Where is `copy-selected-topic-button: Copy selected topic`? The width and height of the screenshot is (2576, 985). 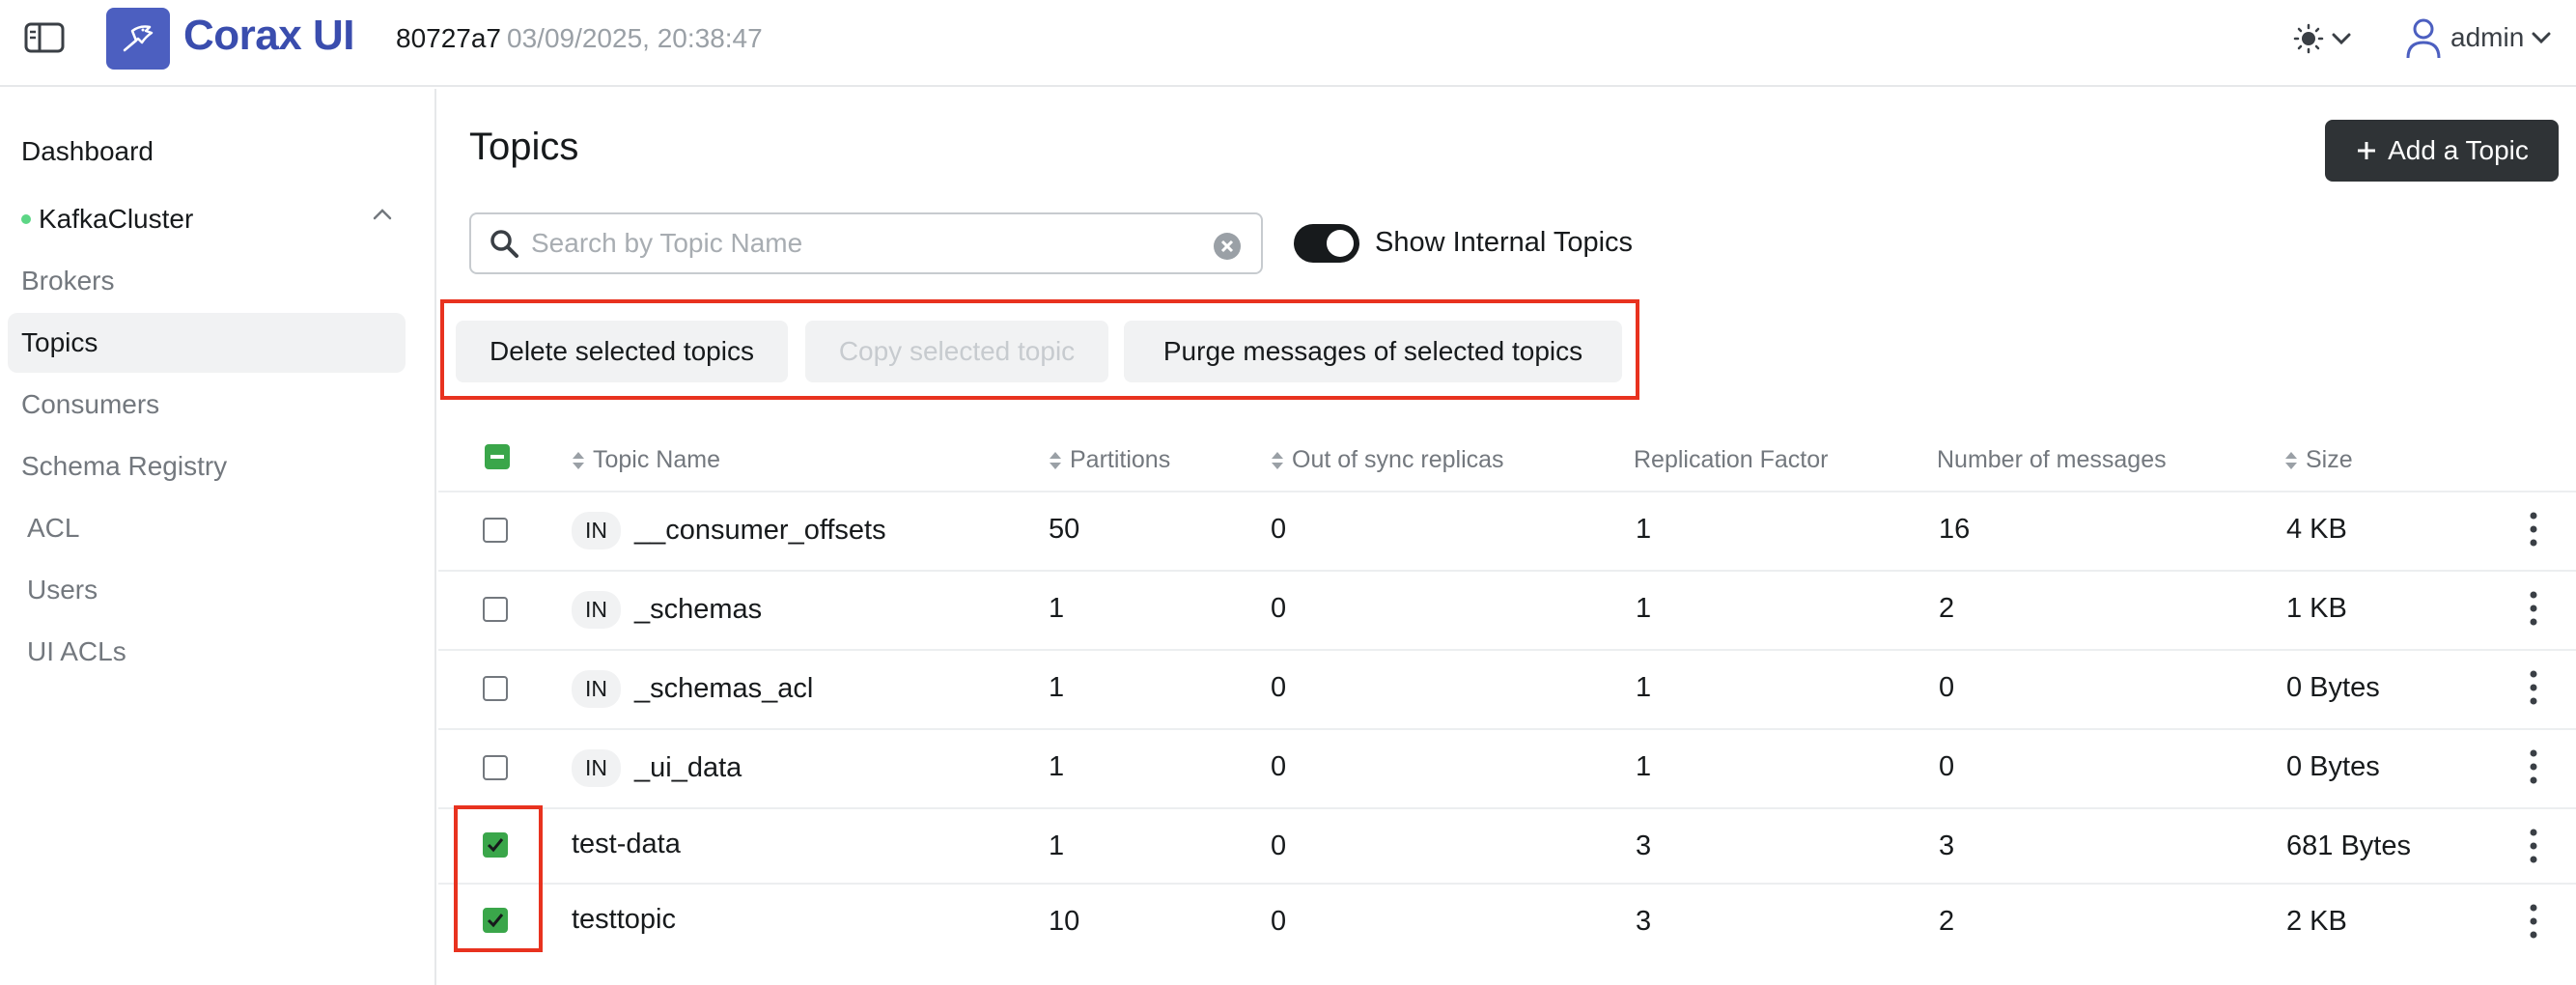 copy-selected-topic-button: Copy selected topic is located at coordinates (957, 351).